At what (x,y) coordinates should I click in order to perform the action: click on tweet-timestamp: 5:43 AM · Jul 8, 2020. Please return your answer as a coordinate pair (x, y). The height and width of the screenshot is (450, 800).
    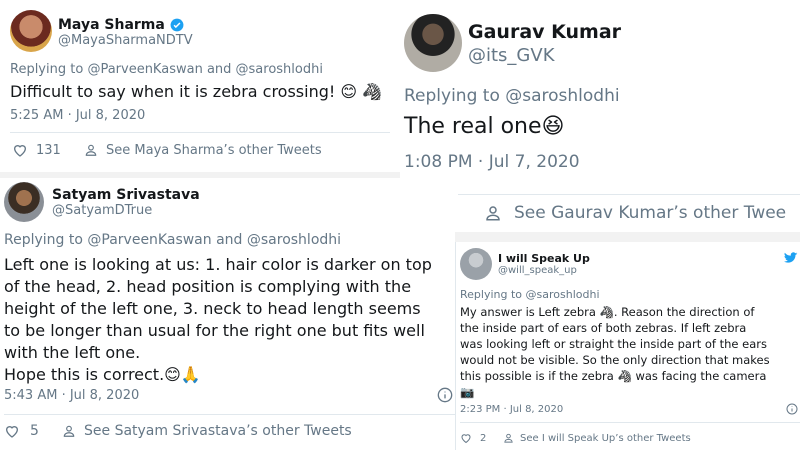
    Looking at the image, I should click on (71, 395).